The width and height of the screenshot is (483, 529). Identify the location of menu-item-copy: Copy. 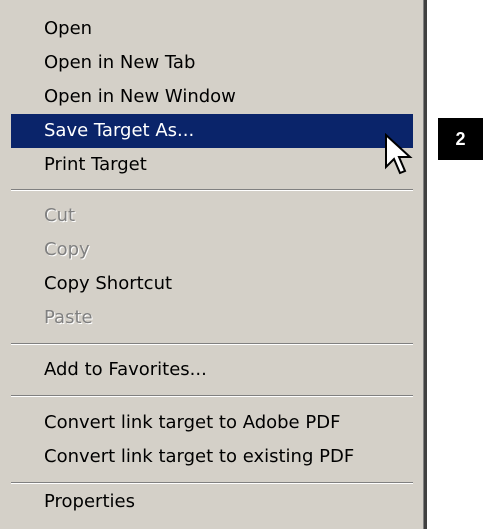
(67, 249).